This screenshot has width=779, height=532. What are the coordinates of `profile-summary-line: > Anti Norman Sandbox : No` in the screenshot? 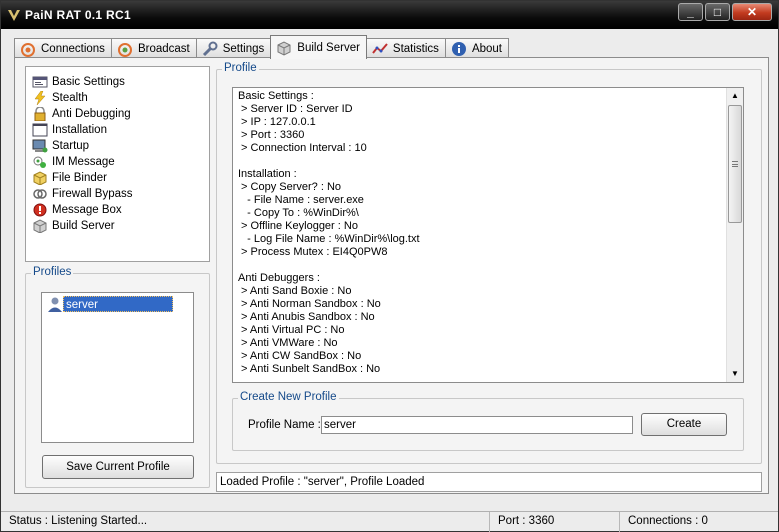 It's located at (309, 304).